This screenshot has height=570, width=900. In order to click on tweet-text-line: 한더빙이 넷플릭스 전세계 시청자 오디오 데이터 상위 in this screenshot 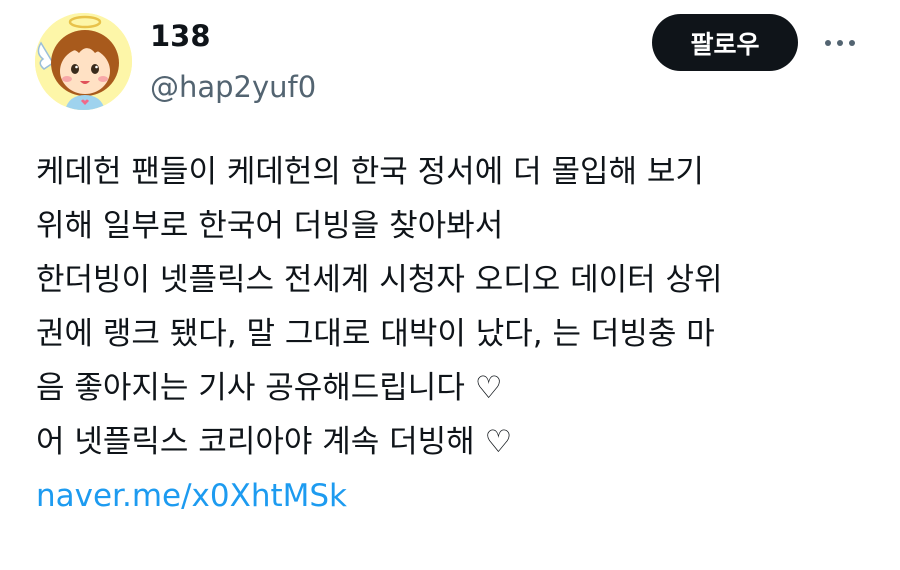, I will do `click(379, 280)`.